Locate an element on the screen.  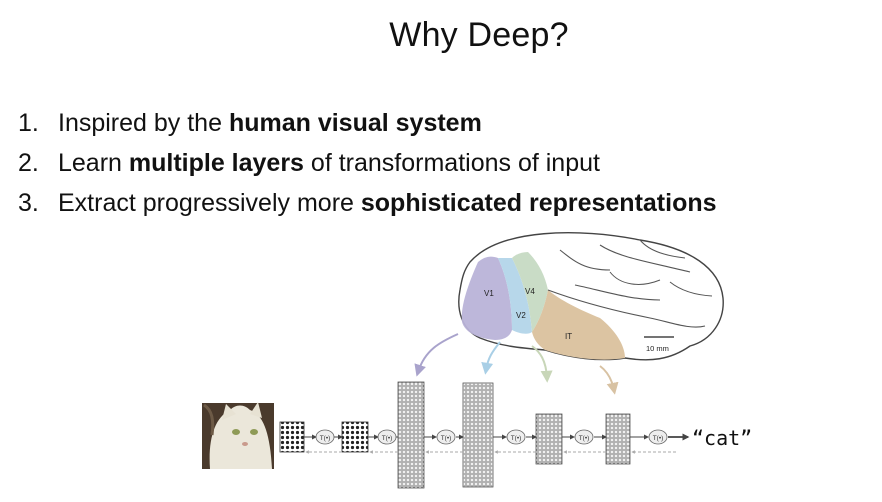
it-arrow is located at coordinates (609, 380).